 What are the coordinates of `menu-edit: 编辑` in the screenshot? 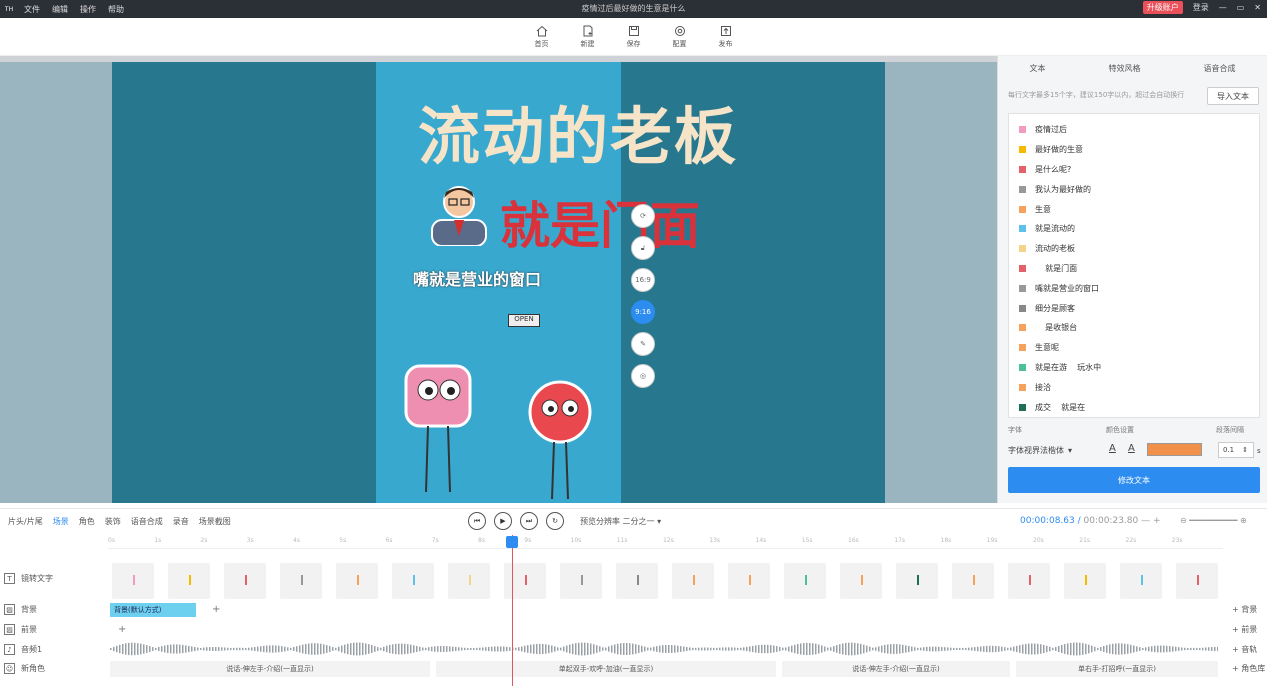 It's located at (60, 9).